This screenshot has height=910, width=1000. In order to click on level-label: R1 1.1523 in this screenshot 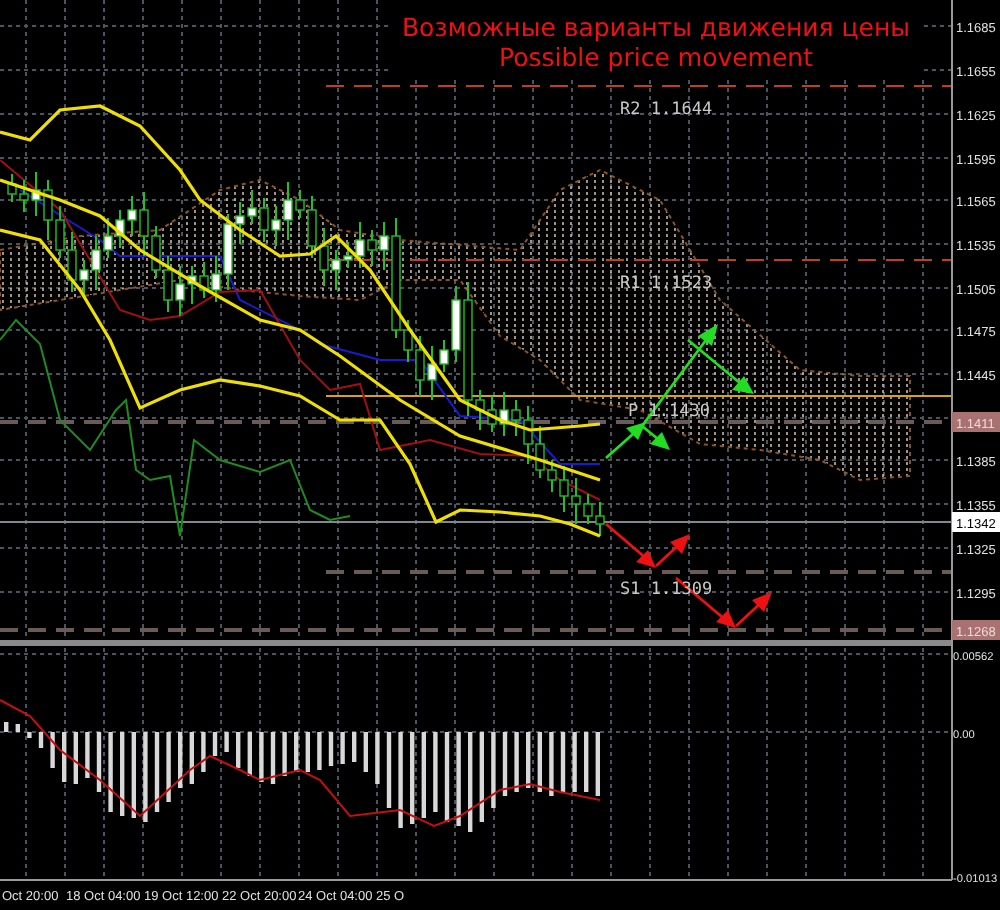, I will do `click(666, 284)`.